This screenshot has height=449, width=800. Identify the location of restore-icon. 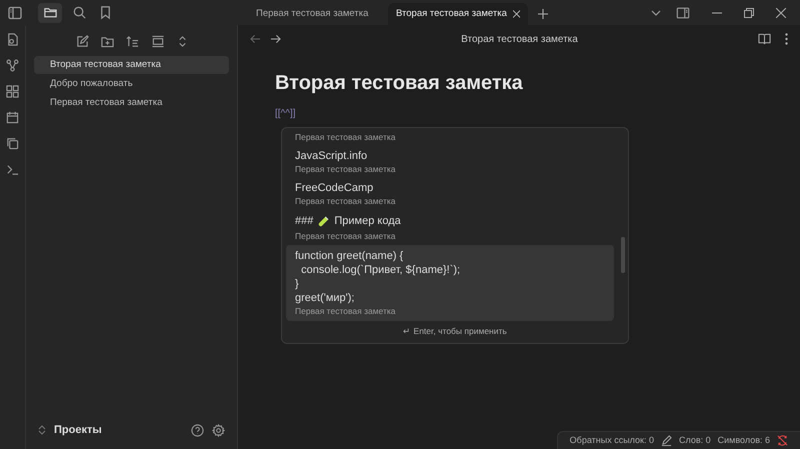
(749, 13).